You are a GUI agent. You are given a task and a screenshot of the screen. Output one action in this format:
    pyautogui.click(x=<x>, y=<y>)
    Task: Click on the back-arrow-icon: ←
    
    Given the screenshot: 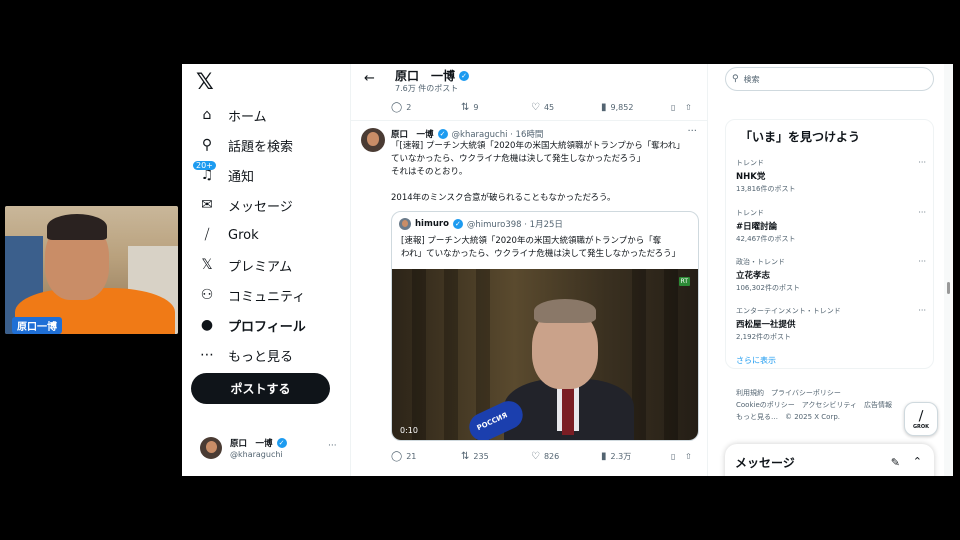 What is the action you would take?
    pyautogui.click(x=369, y=78)
    